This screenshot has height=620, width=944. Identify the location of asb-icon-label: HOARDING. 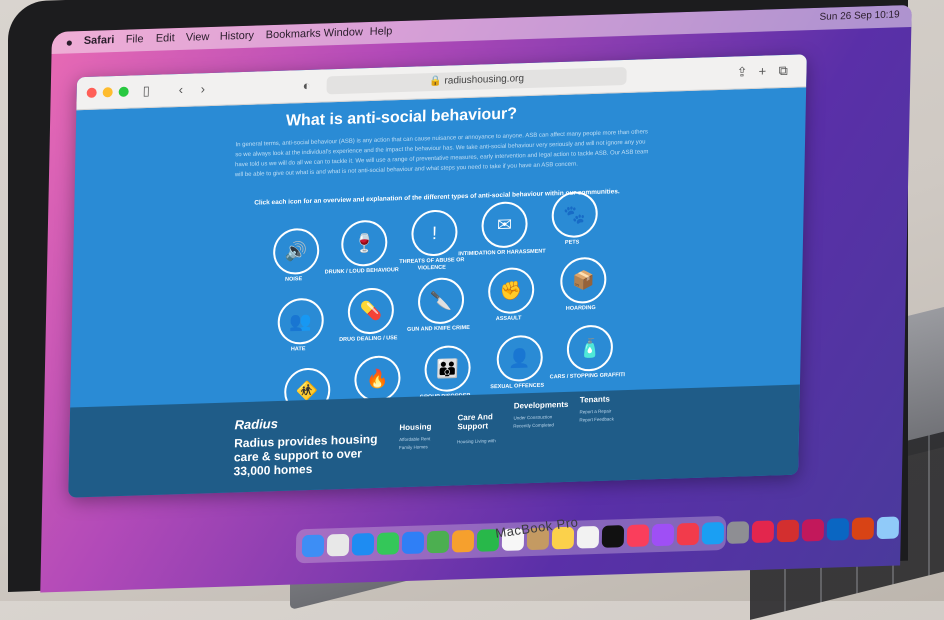
(581, 309).